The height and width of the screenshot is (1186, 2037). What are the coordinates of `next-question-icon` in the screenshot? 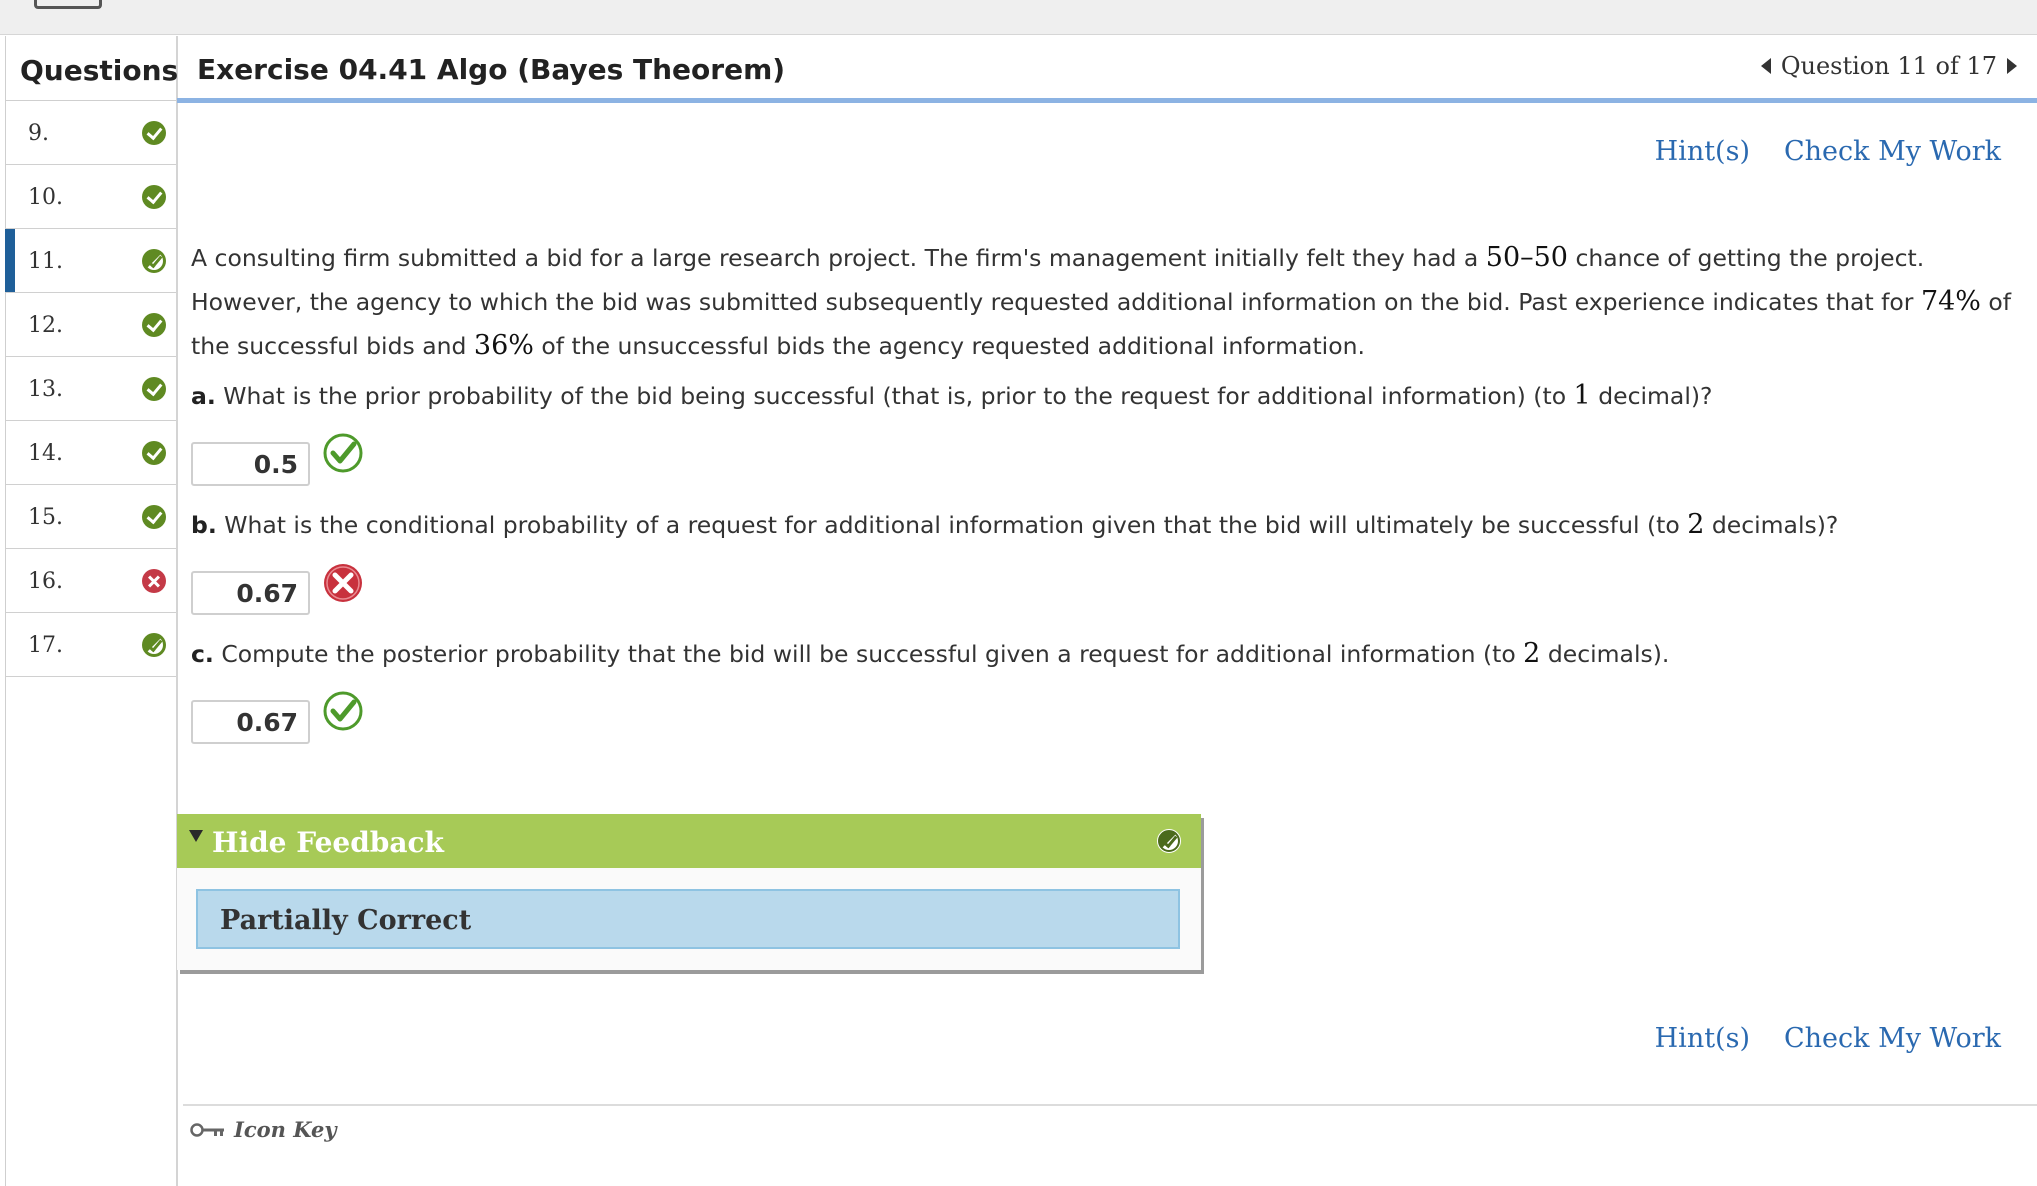 It's located at (2012, 66).